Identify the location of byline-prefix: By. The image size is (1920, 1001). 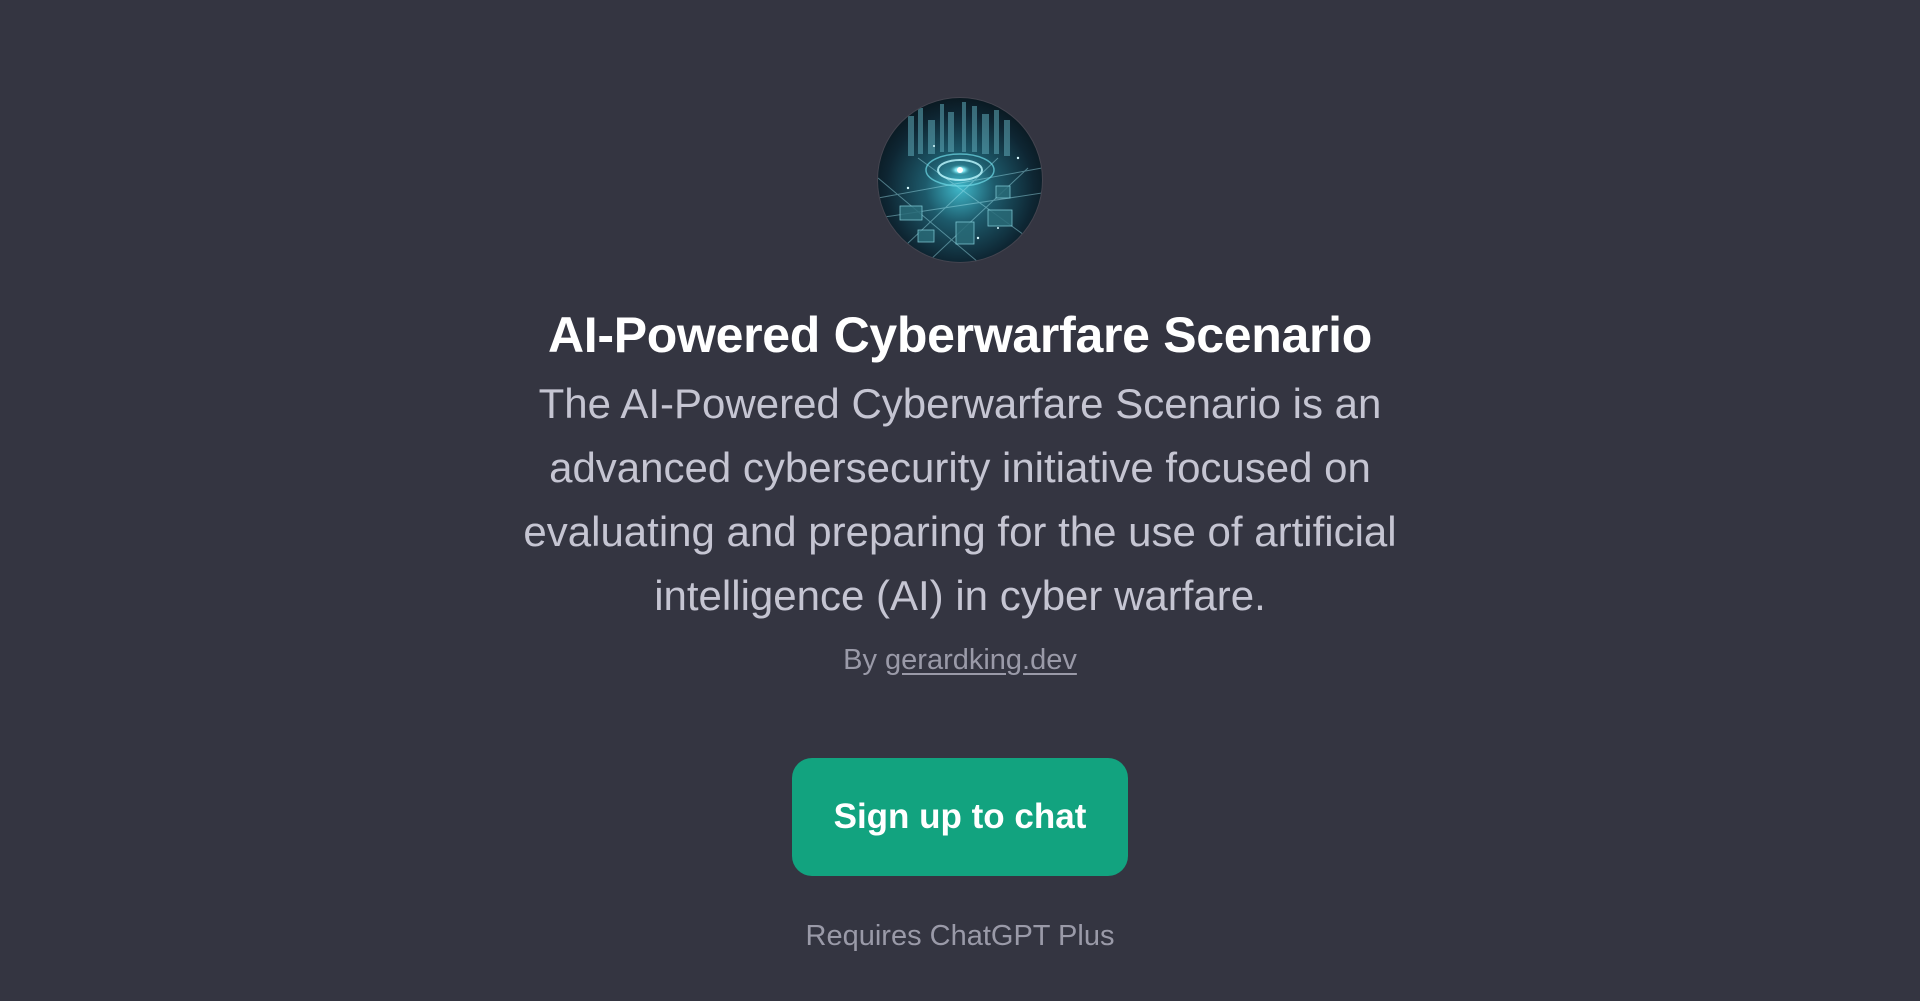
(860, 660).